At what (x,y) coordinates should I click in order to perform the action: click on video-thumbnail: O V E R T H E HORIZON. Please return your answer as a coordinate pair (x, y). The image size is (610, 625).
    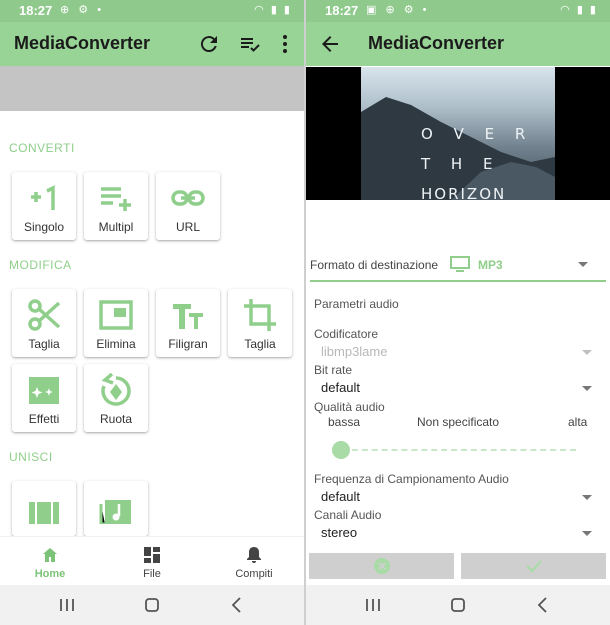
    Looking at the image, I should click on (458, 133).